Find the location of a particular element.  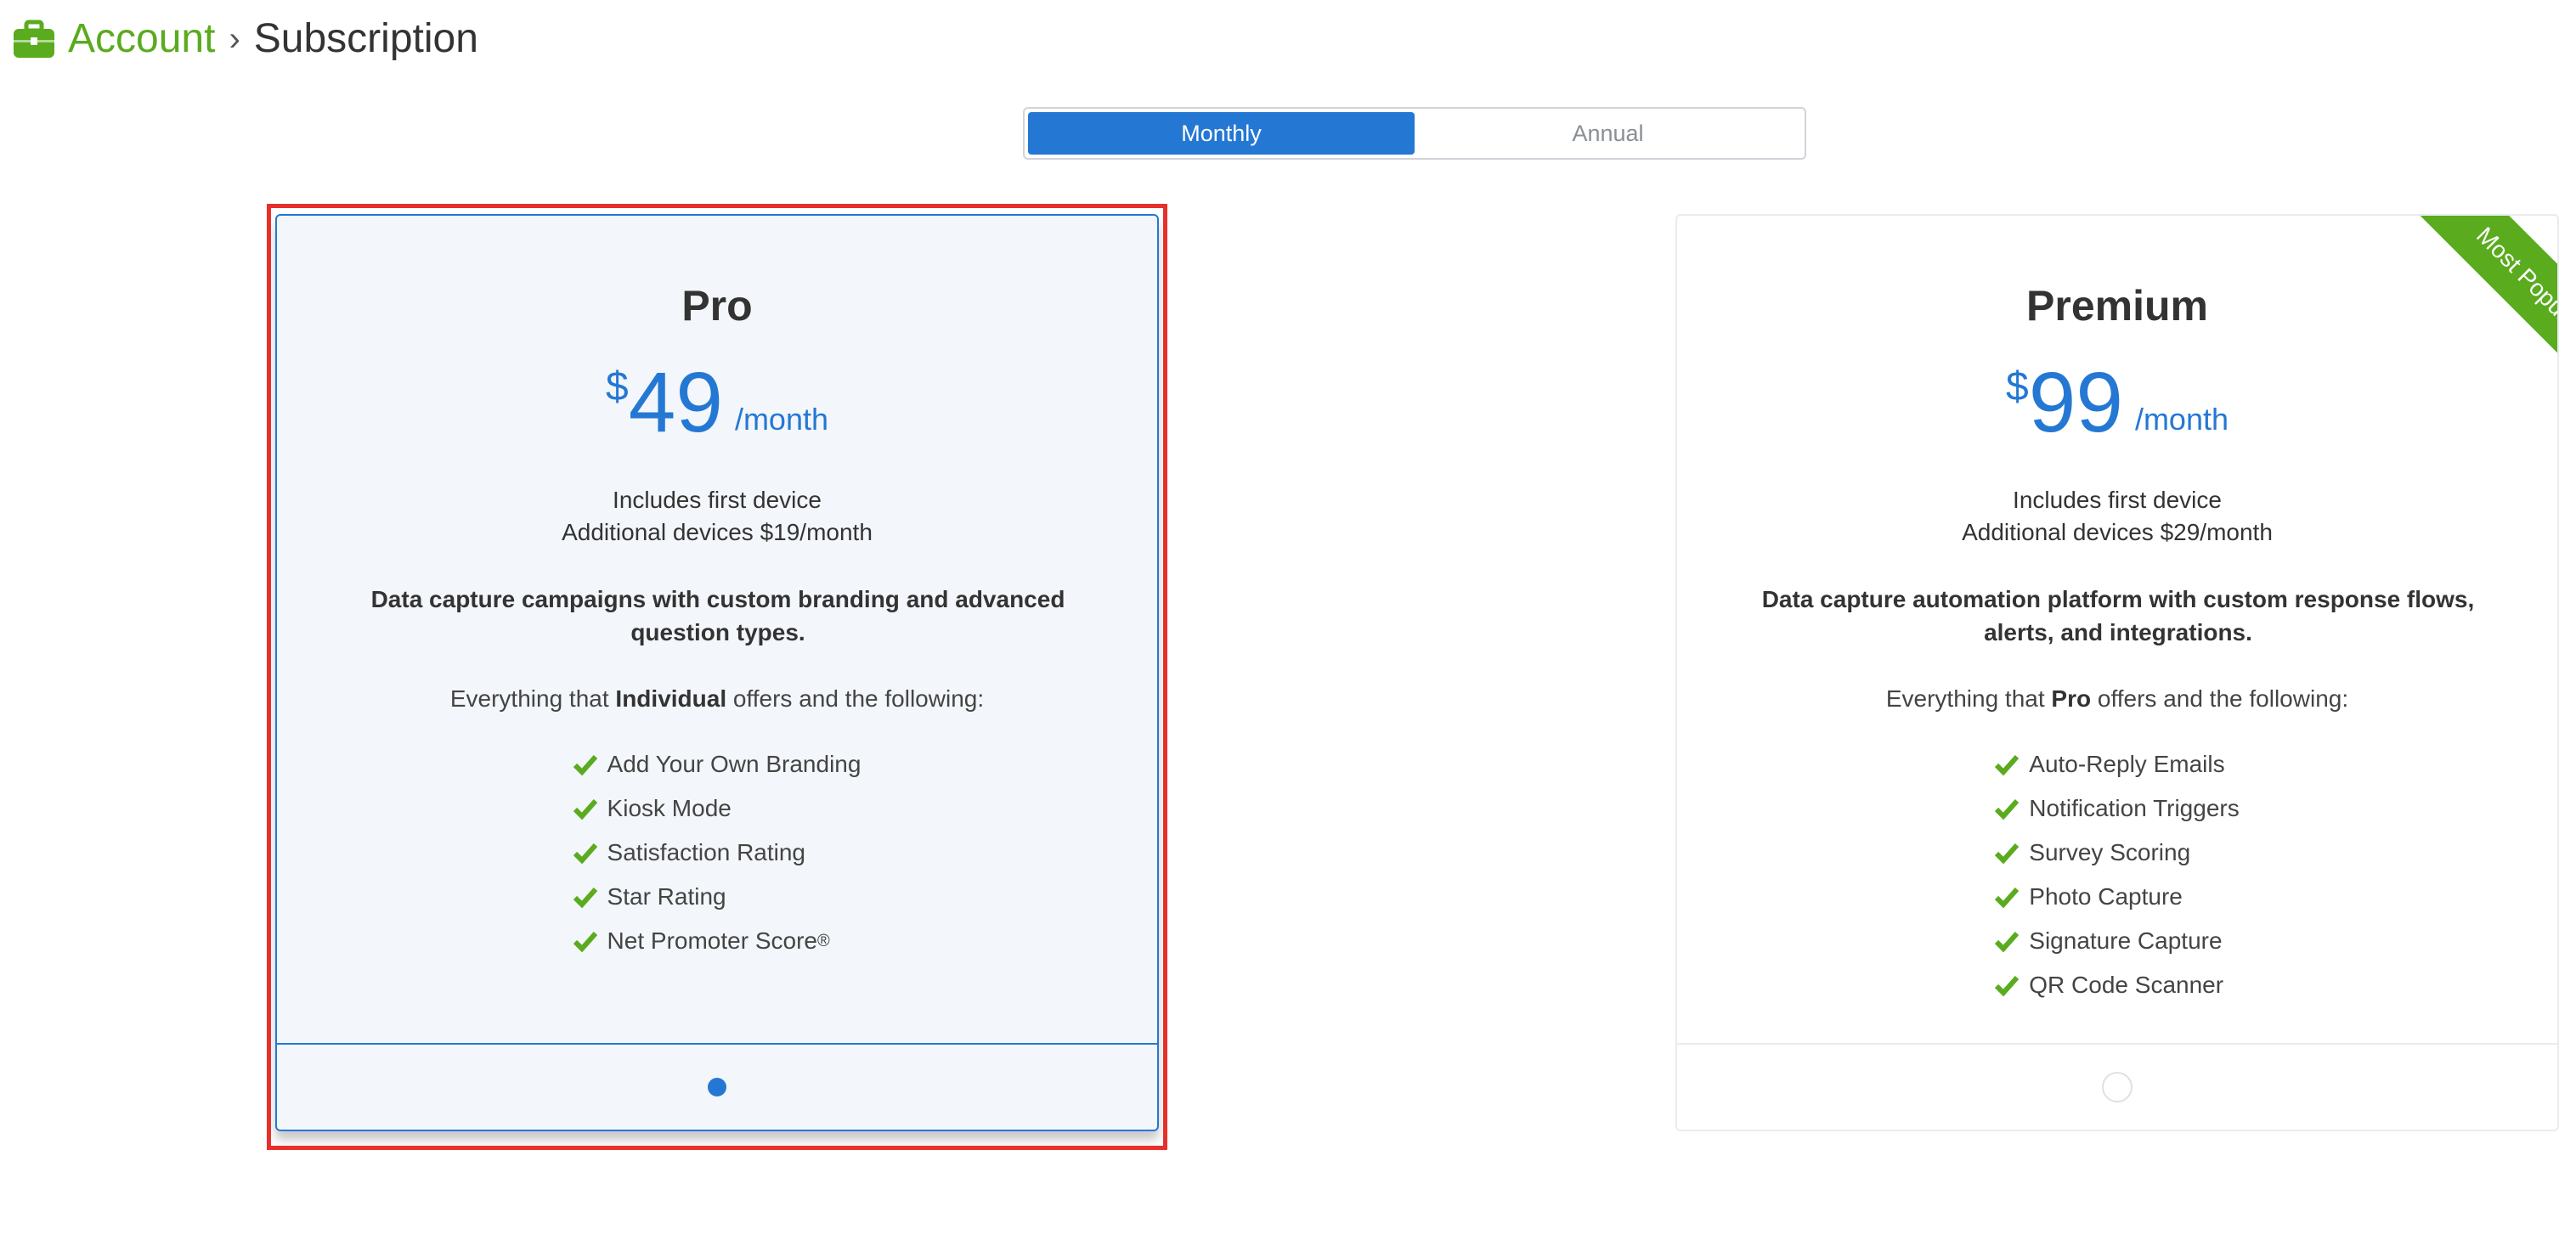

price-amount: 49 is located at coordinates (675, 402).